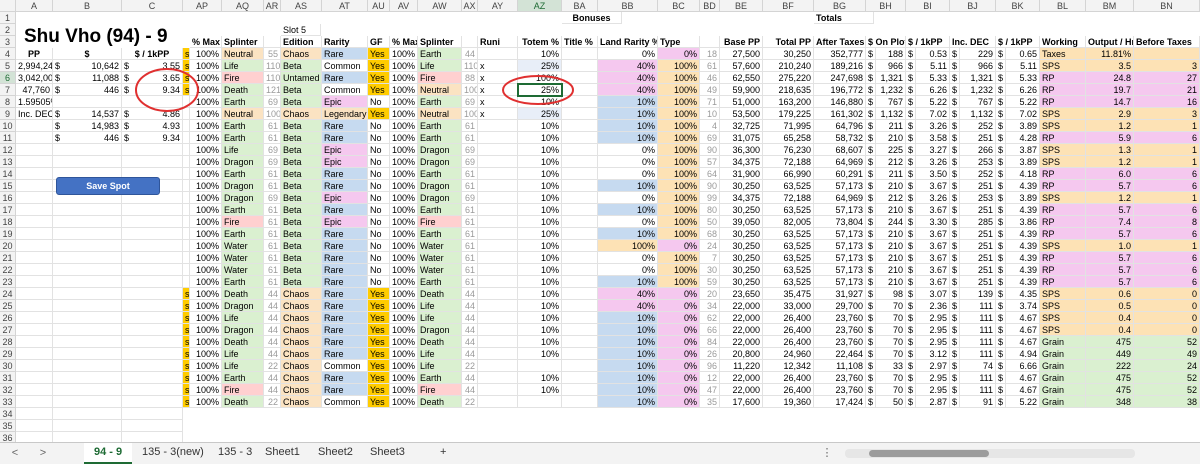  I want to click on level-2: 22, so click(470, 366).